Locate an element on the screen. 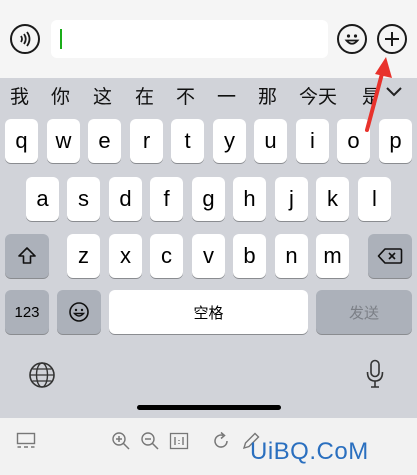  key-l: l is located at coordinates (374, 199).